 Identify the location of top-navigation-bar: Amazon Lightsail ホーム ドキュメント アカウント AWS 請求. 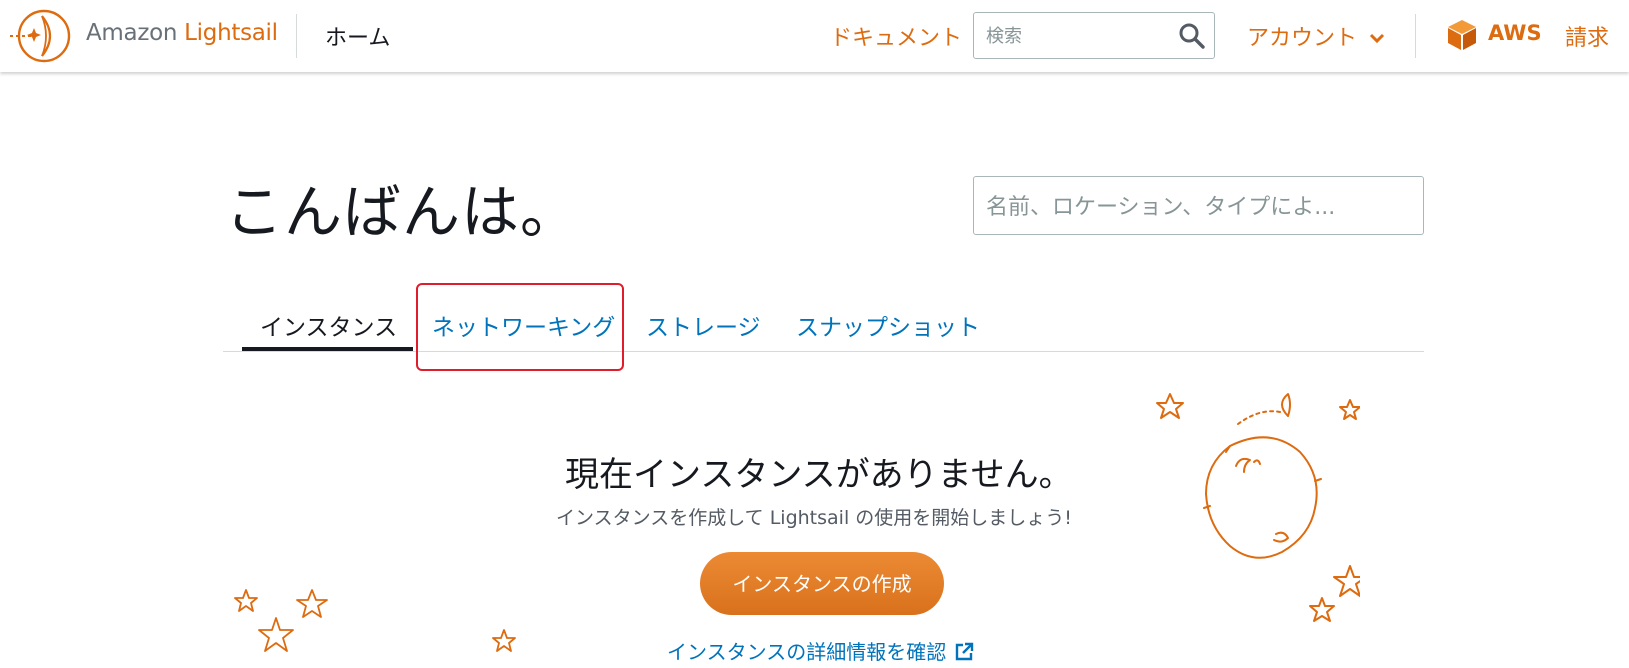
(814, 36).